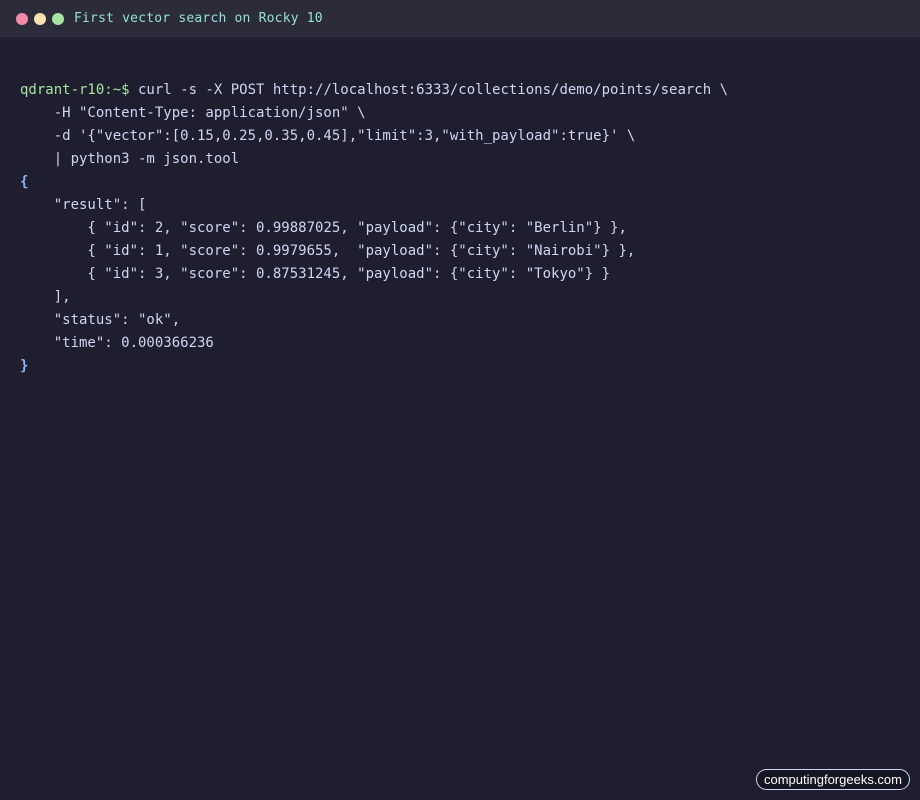 Image resolution: width=920 pixels, height=800 pixels. Describe the element at coordinates (100, 320) in the screenshot. I see `json-status: "status": "ok",` at that location.